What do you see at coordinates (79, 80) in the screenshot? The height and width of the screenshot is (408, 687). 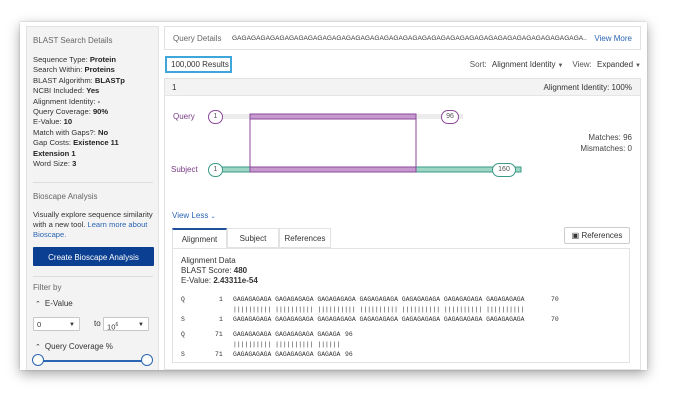 I see `param-algorithm: BLAST Algorithm: BLASTp` at bounding box center [79, 80].